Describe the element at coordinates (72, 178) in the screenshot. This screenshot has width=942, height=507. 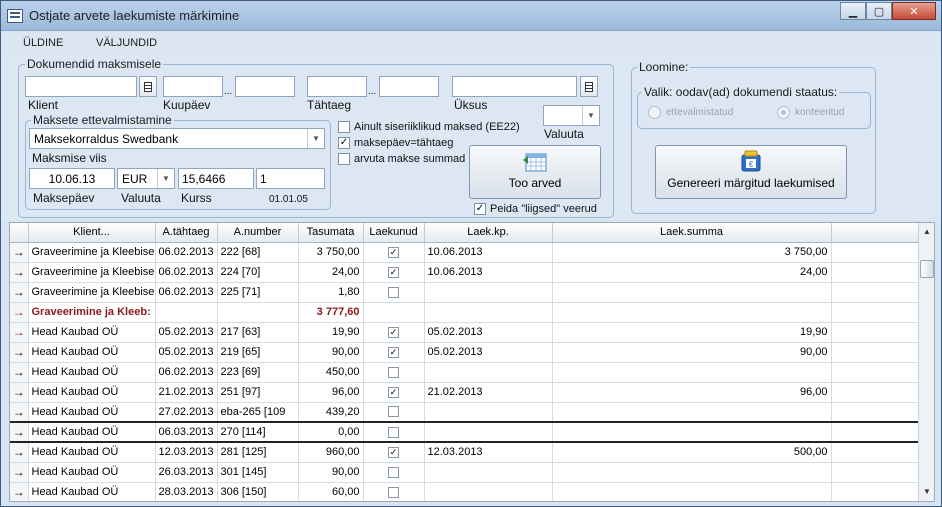
I see `payment-date-input: 10.06.13` at that location.